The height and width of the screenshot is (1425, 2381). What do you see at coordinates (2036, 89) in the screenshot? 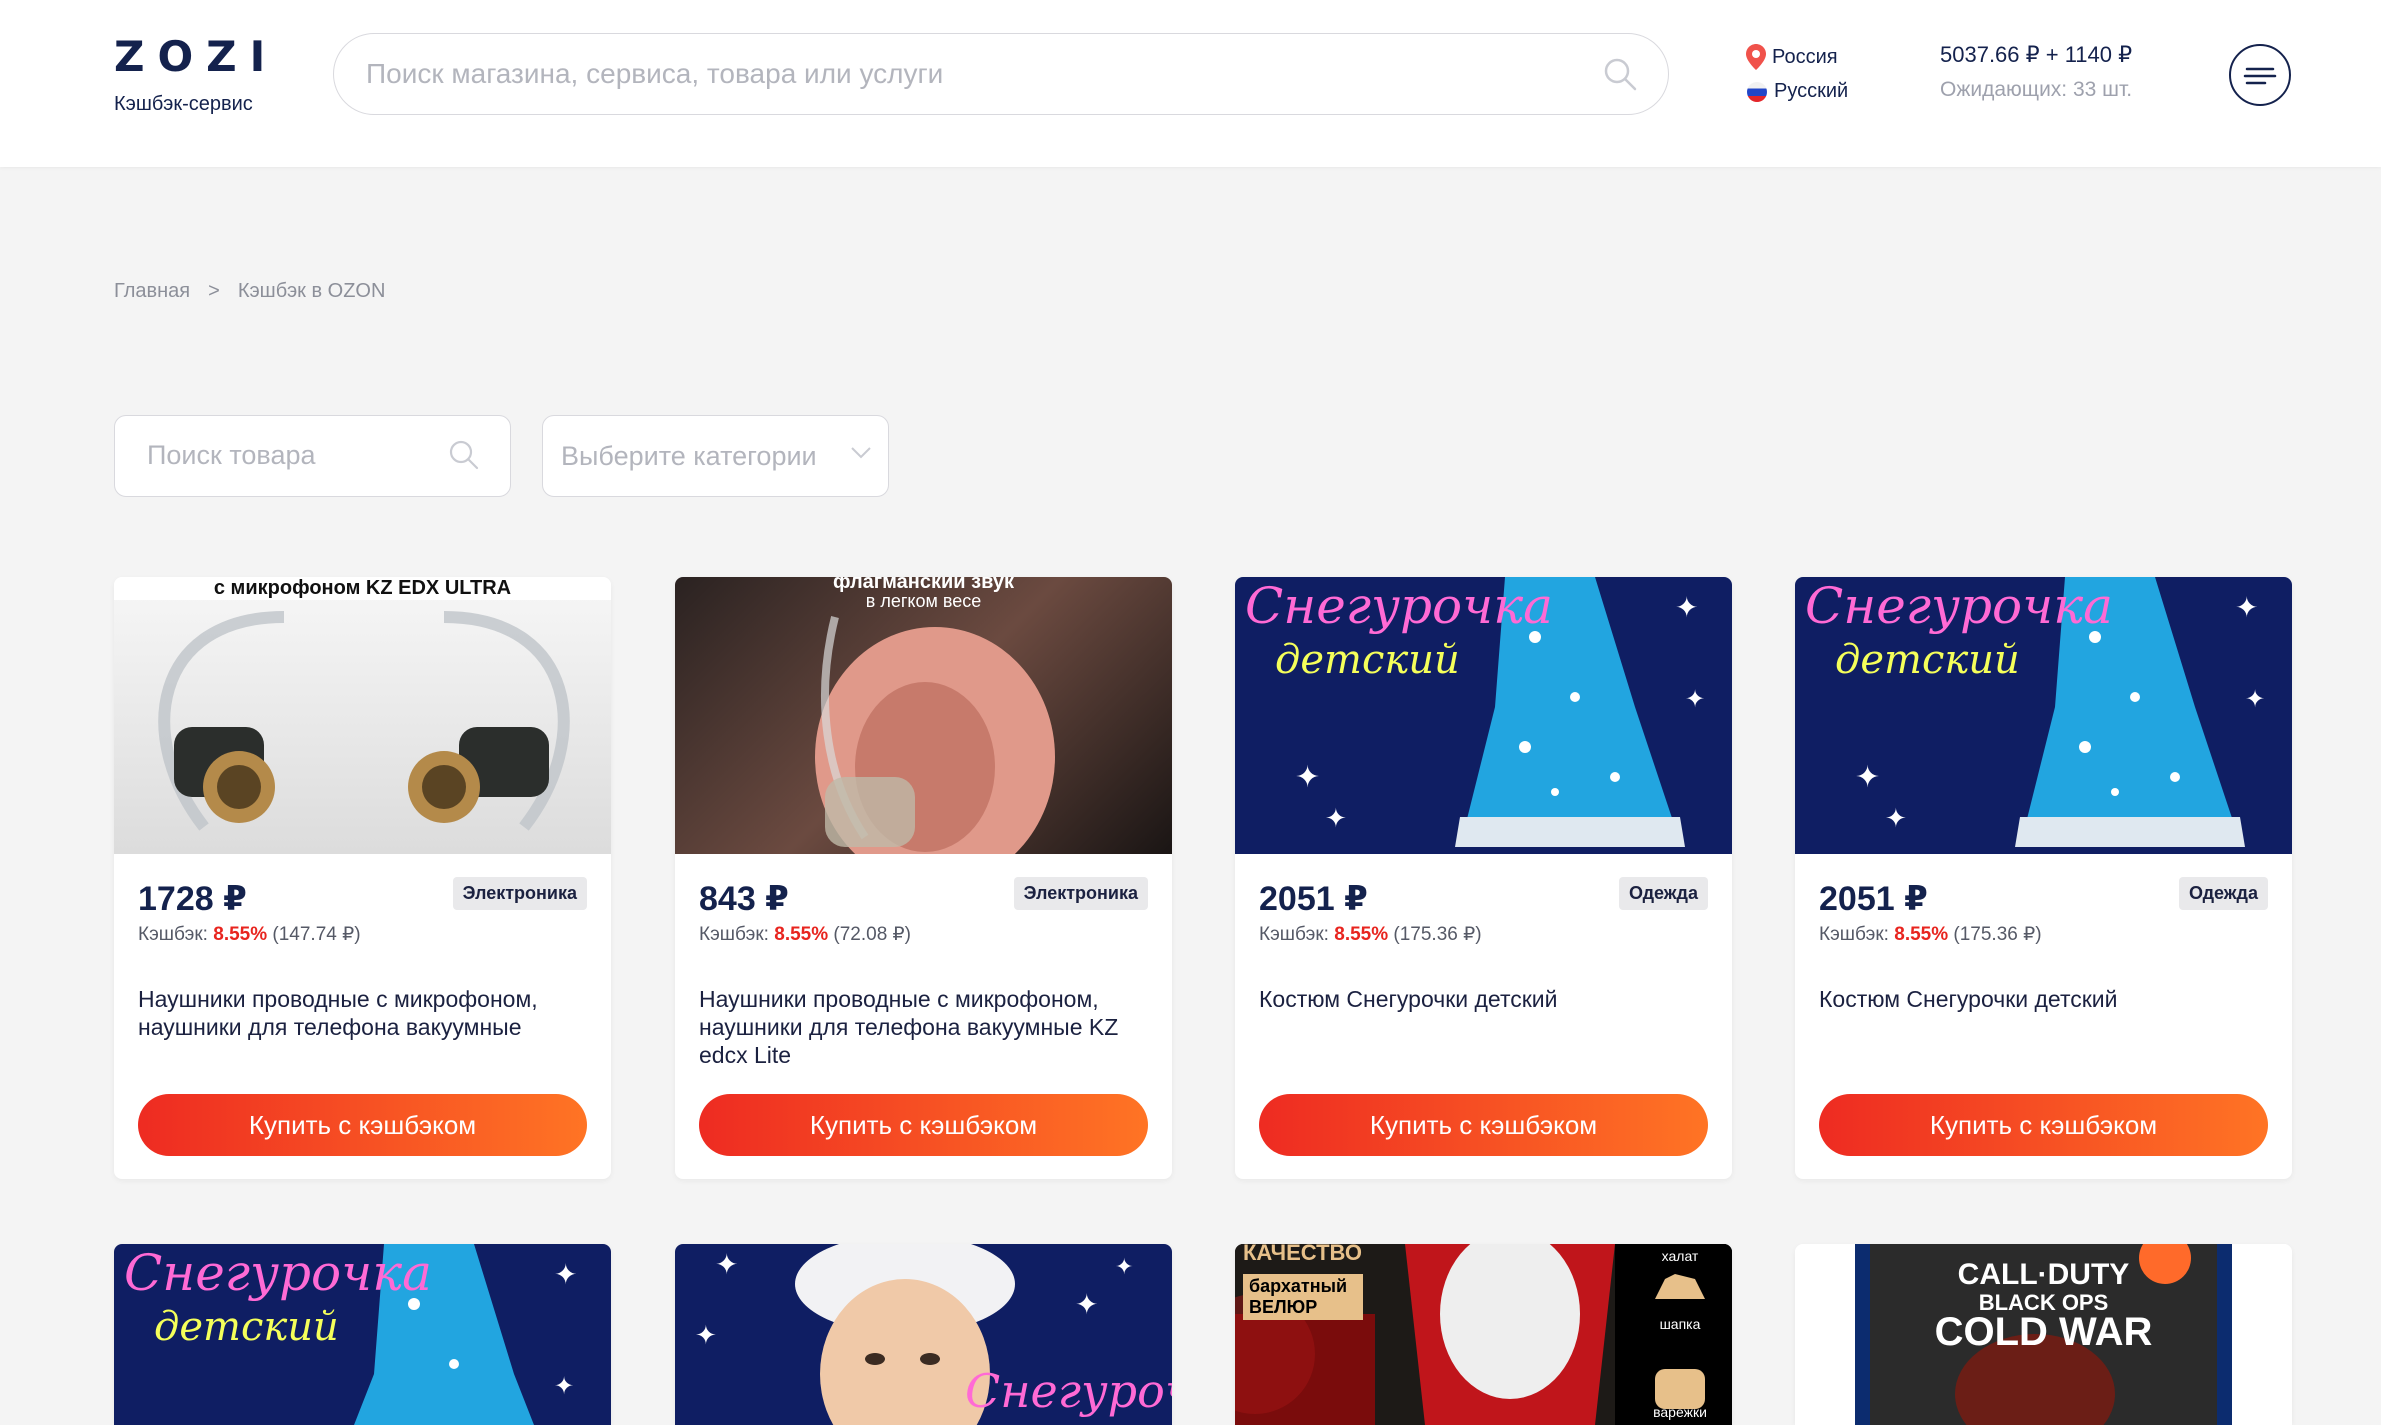
I see `pending-count: Ожидающих: 33 шт.` at bounding box center [2036, 89].